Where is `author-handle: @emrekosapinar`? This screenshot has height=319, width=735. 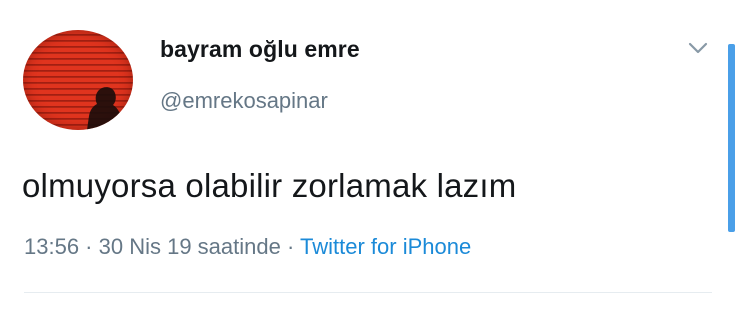
author-handle: @emrekosapinar is located at coordinates (244, 101).